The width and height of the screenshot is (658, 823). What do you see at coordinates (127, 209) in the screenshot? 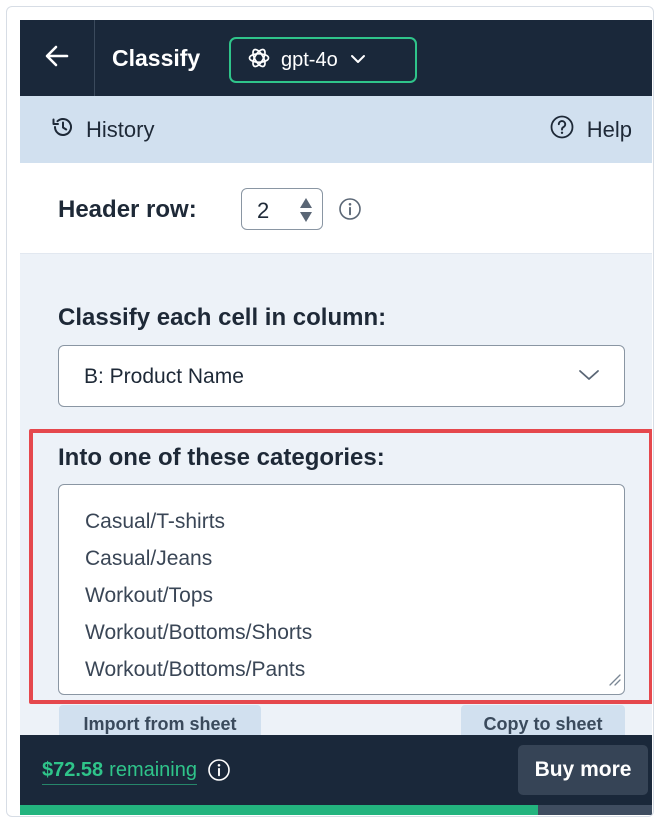
I see `header-row-label: Header row:` at bounding box center [127, 209].